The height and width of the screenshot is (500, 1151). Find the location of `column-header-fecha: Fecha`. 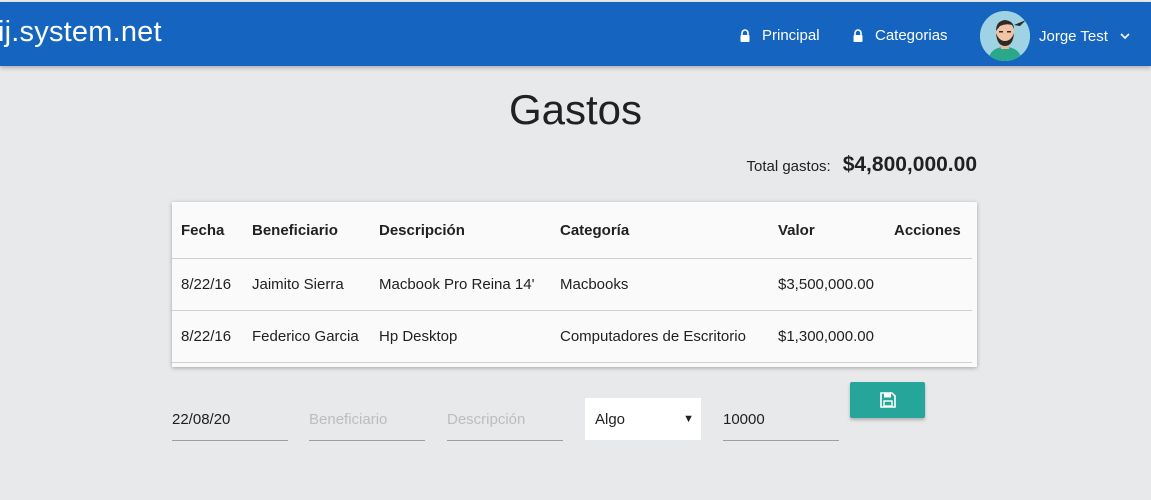

column-header-fecha: Fecha is located at coordinates (203, 230).